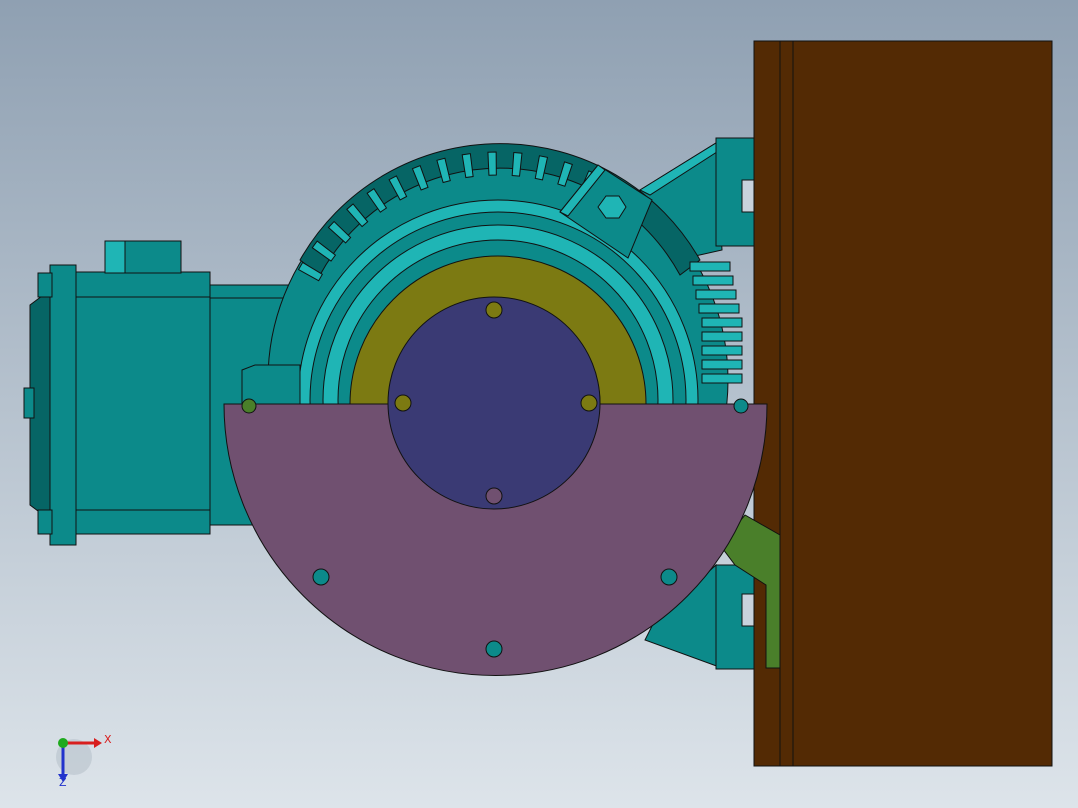 Image resolution: width=1078 pixels, height=808 pixels. Describe the element at coordinates (63, 782) in the screenshot. I see `z-axis-label: Z` at that location.